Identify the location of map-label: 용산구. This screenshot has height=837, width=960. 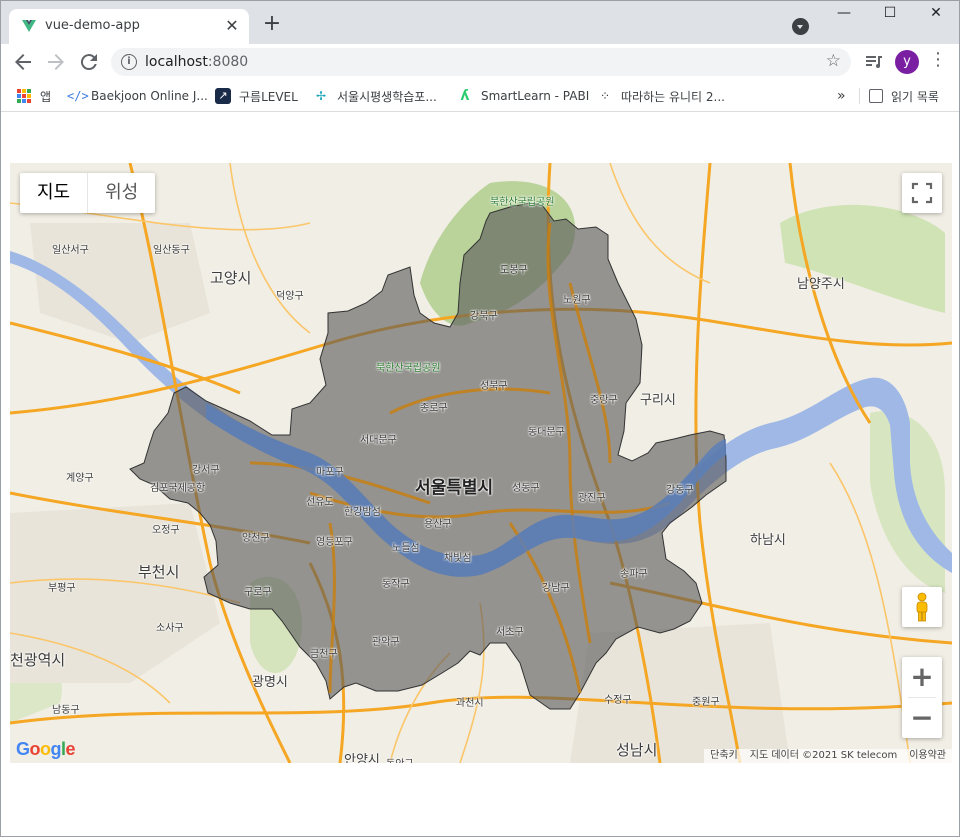
(438, 524).